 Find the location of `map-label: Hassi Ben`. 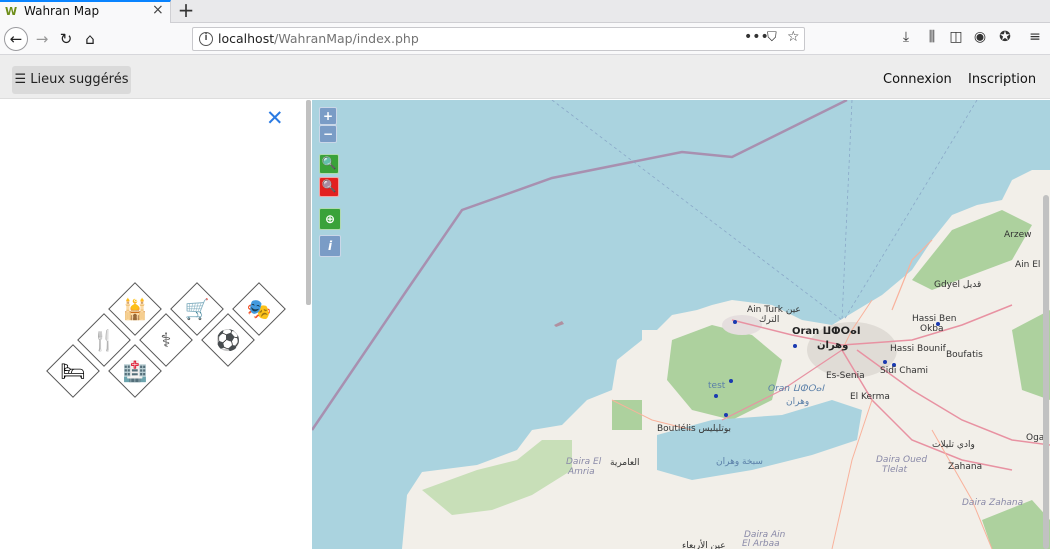

map-label: Hassi Ben is located at coordinates (934, 319).